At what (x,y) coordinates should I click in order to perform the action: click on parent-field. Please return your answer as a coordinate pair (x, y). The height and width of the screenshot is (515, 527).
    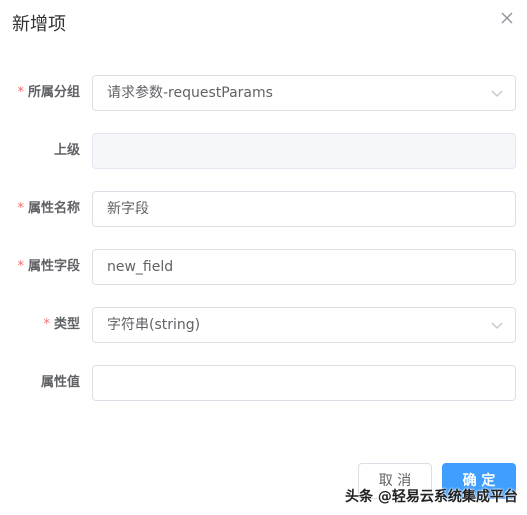
    Looking at the image, I should click on (304, 151).